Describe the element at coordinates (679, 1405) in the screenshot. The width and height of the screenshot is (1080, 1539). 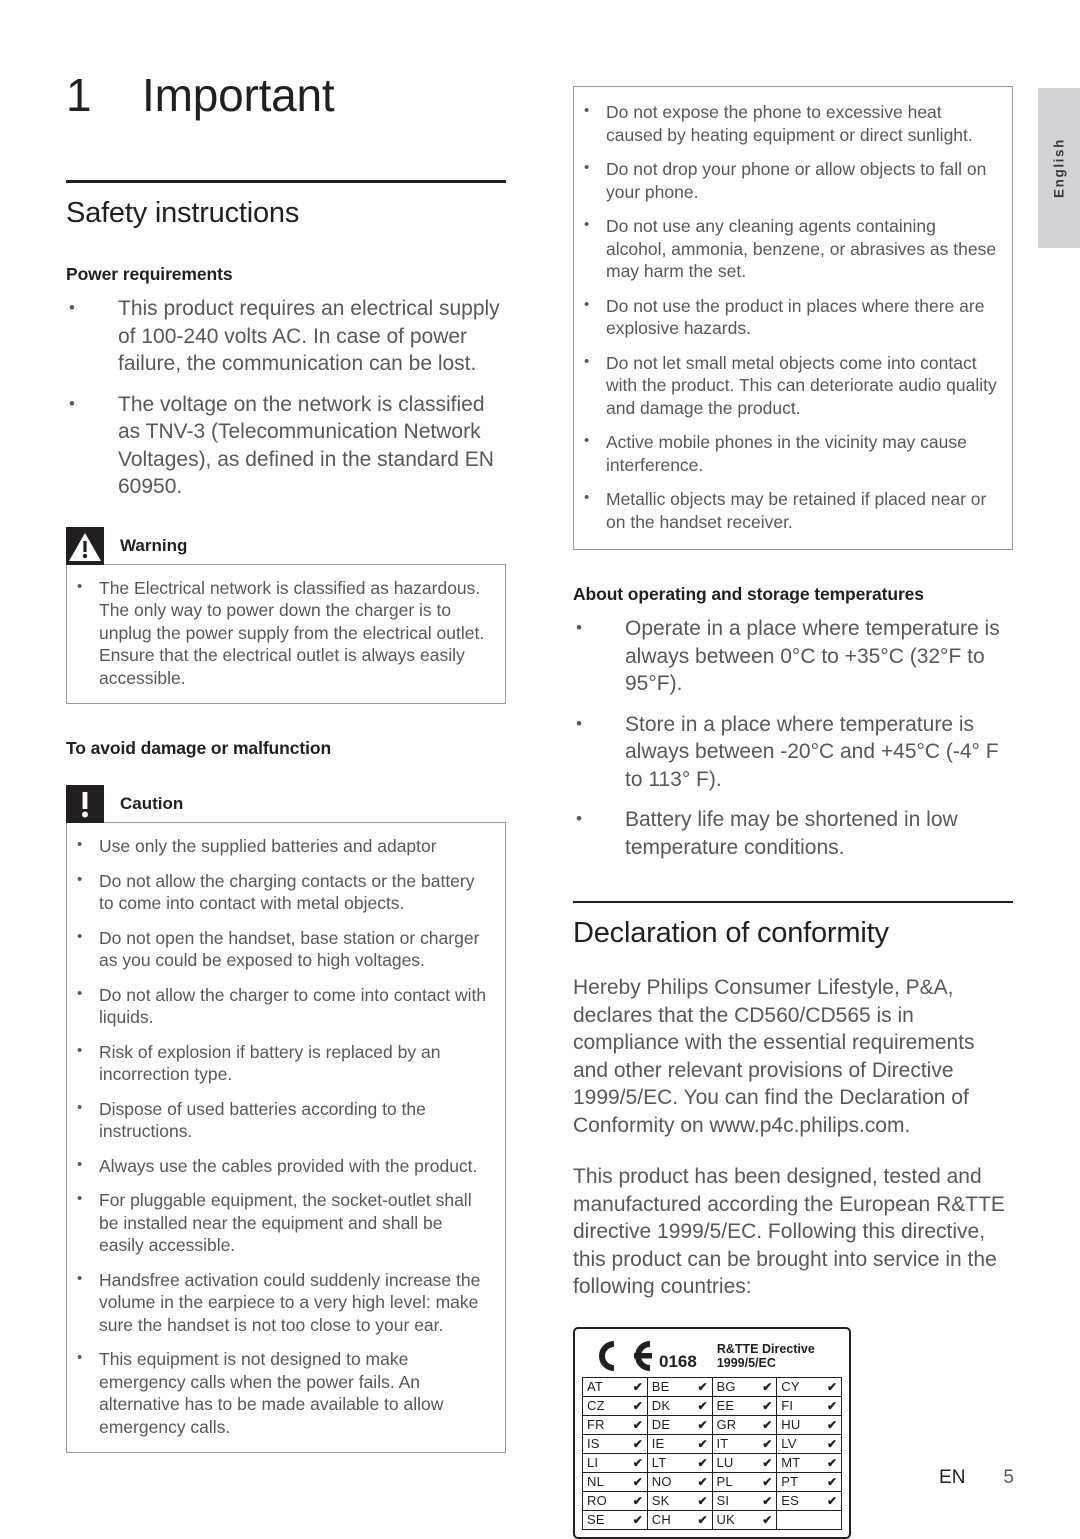
I see `country-cell: DK ✔` at that location.